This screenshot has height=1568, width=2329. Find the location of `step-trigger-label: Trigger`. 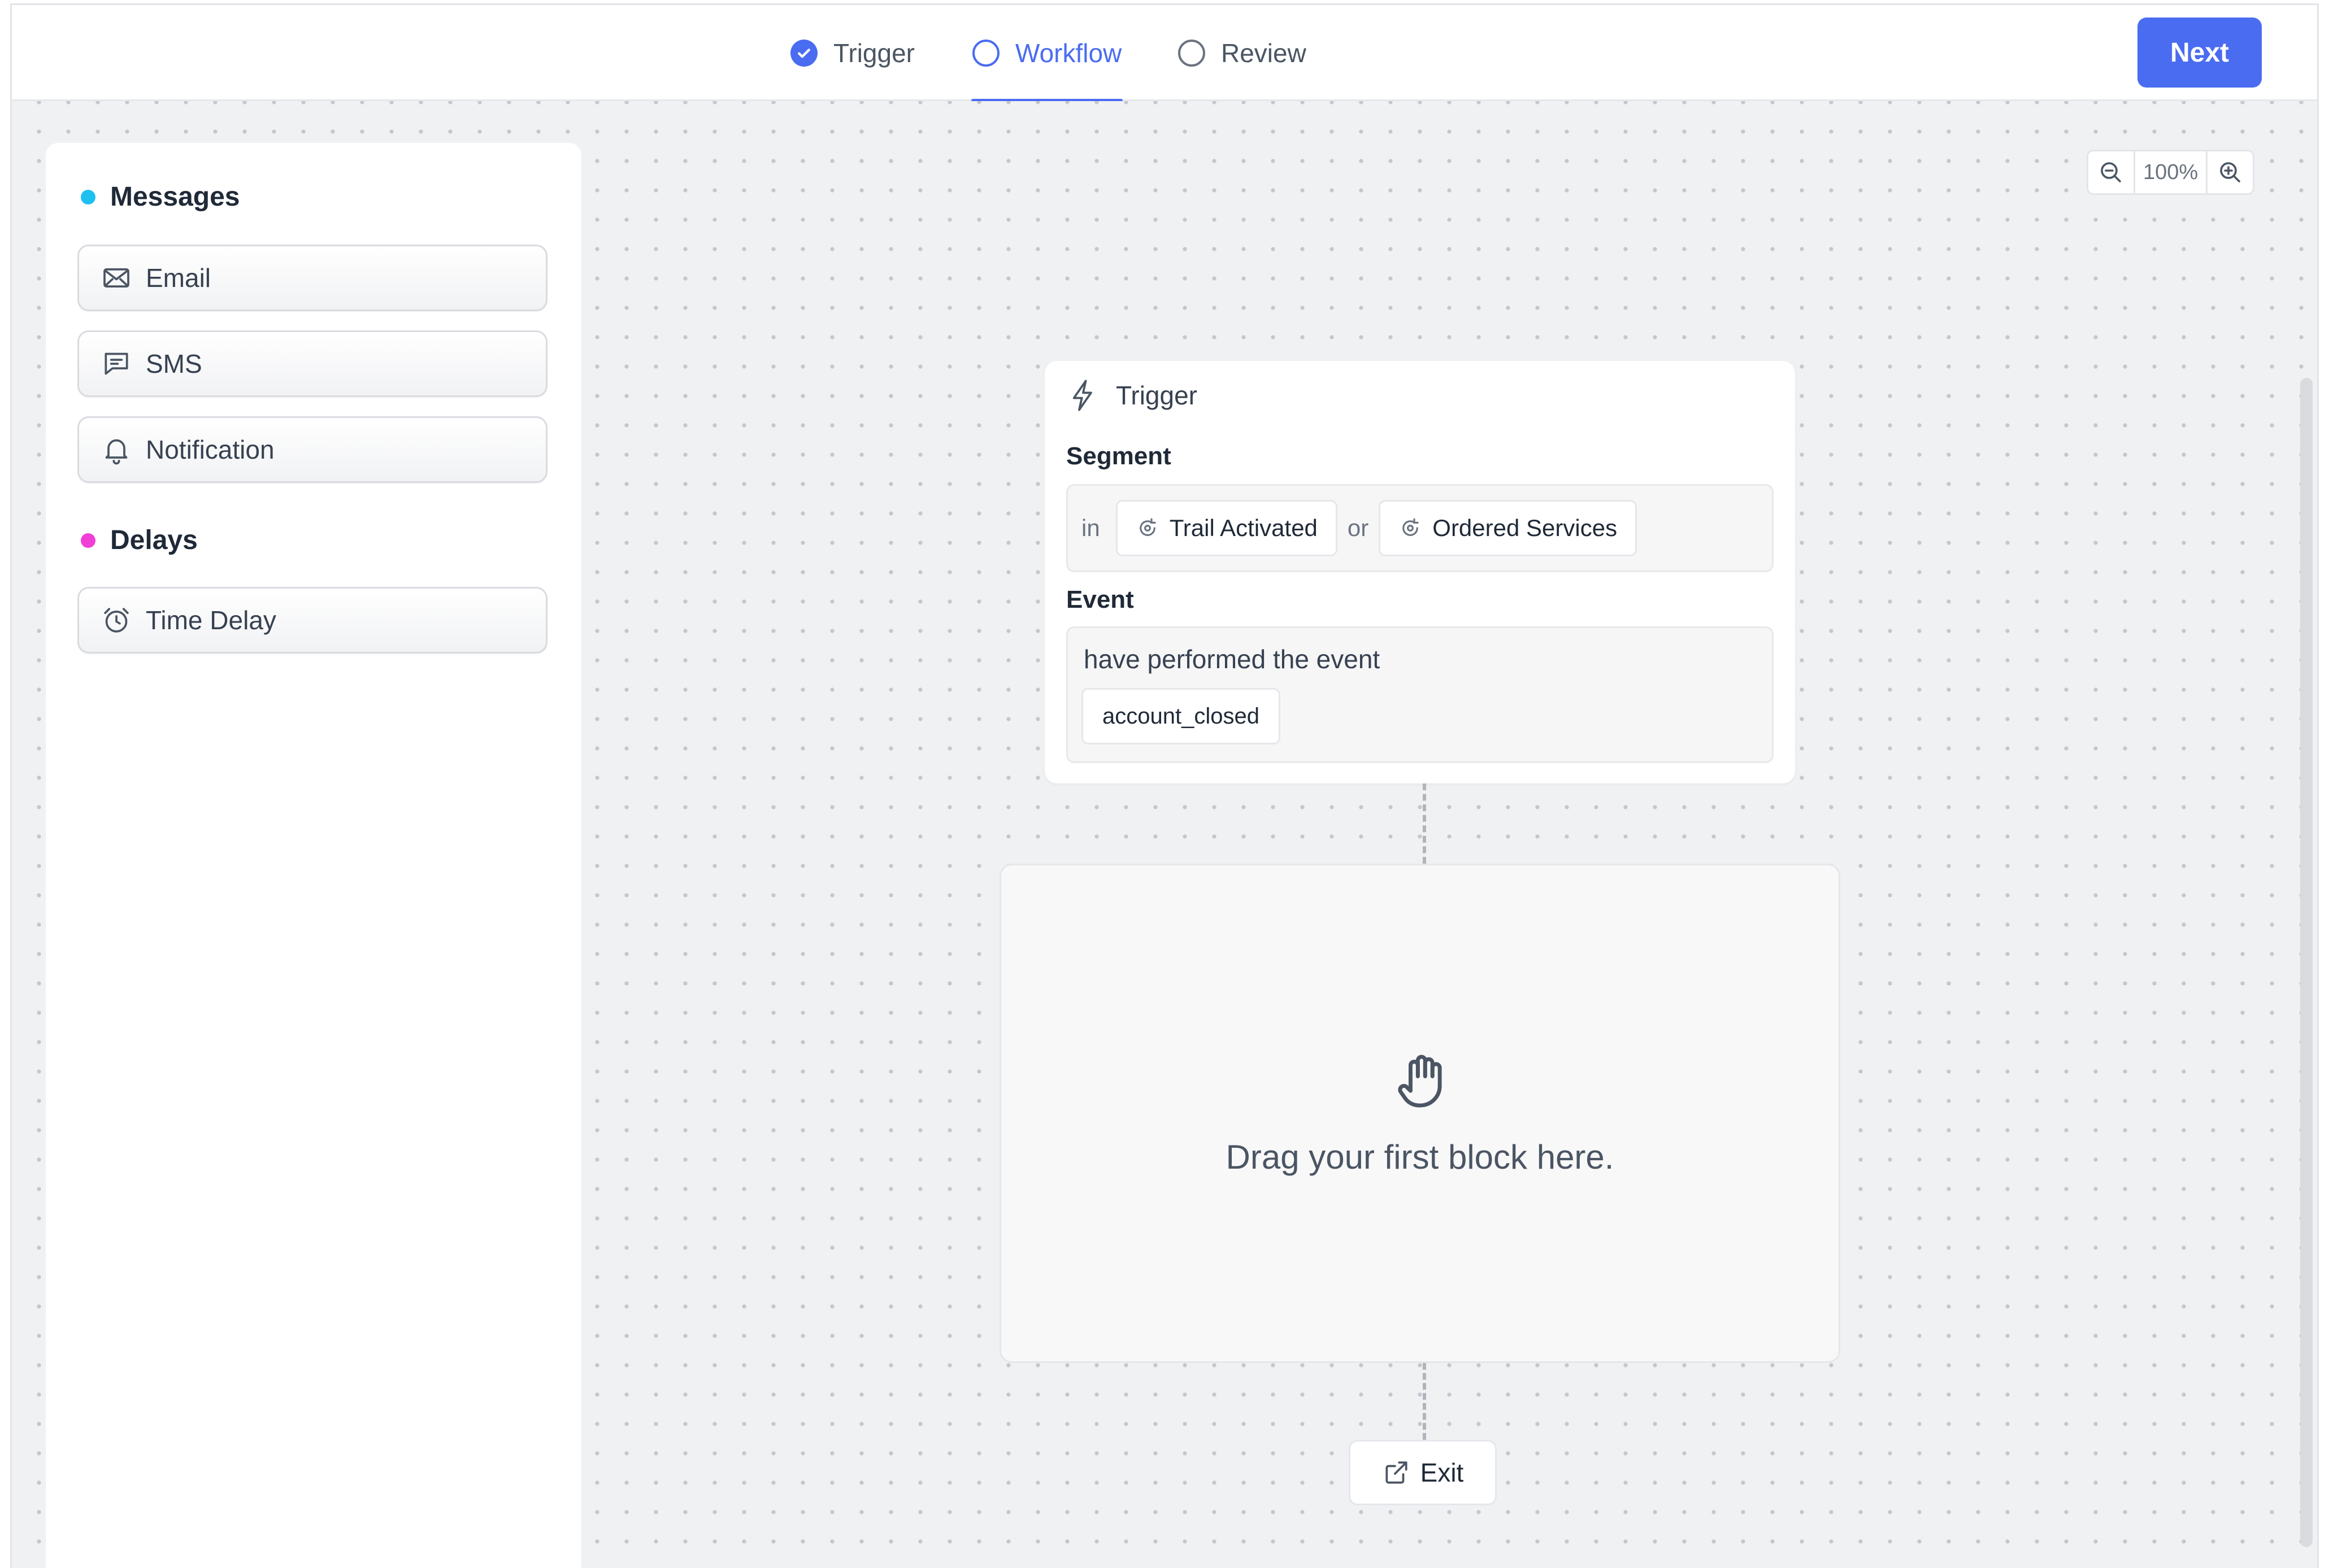

step-trigger-label: Trigger is located at coordinates (874, 53).